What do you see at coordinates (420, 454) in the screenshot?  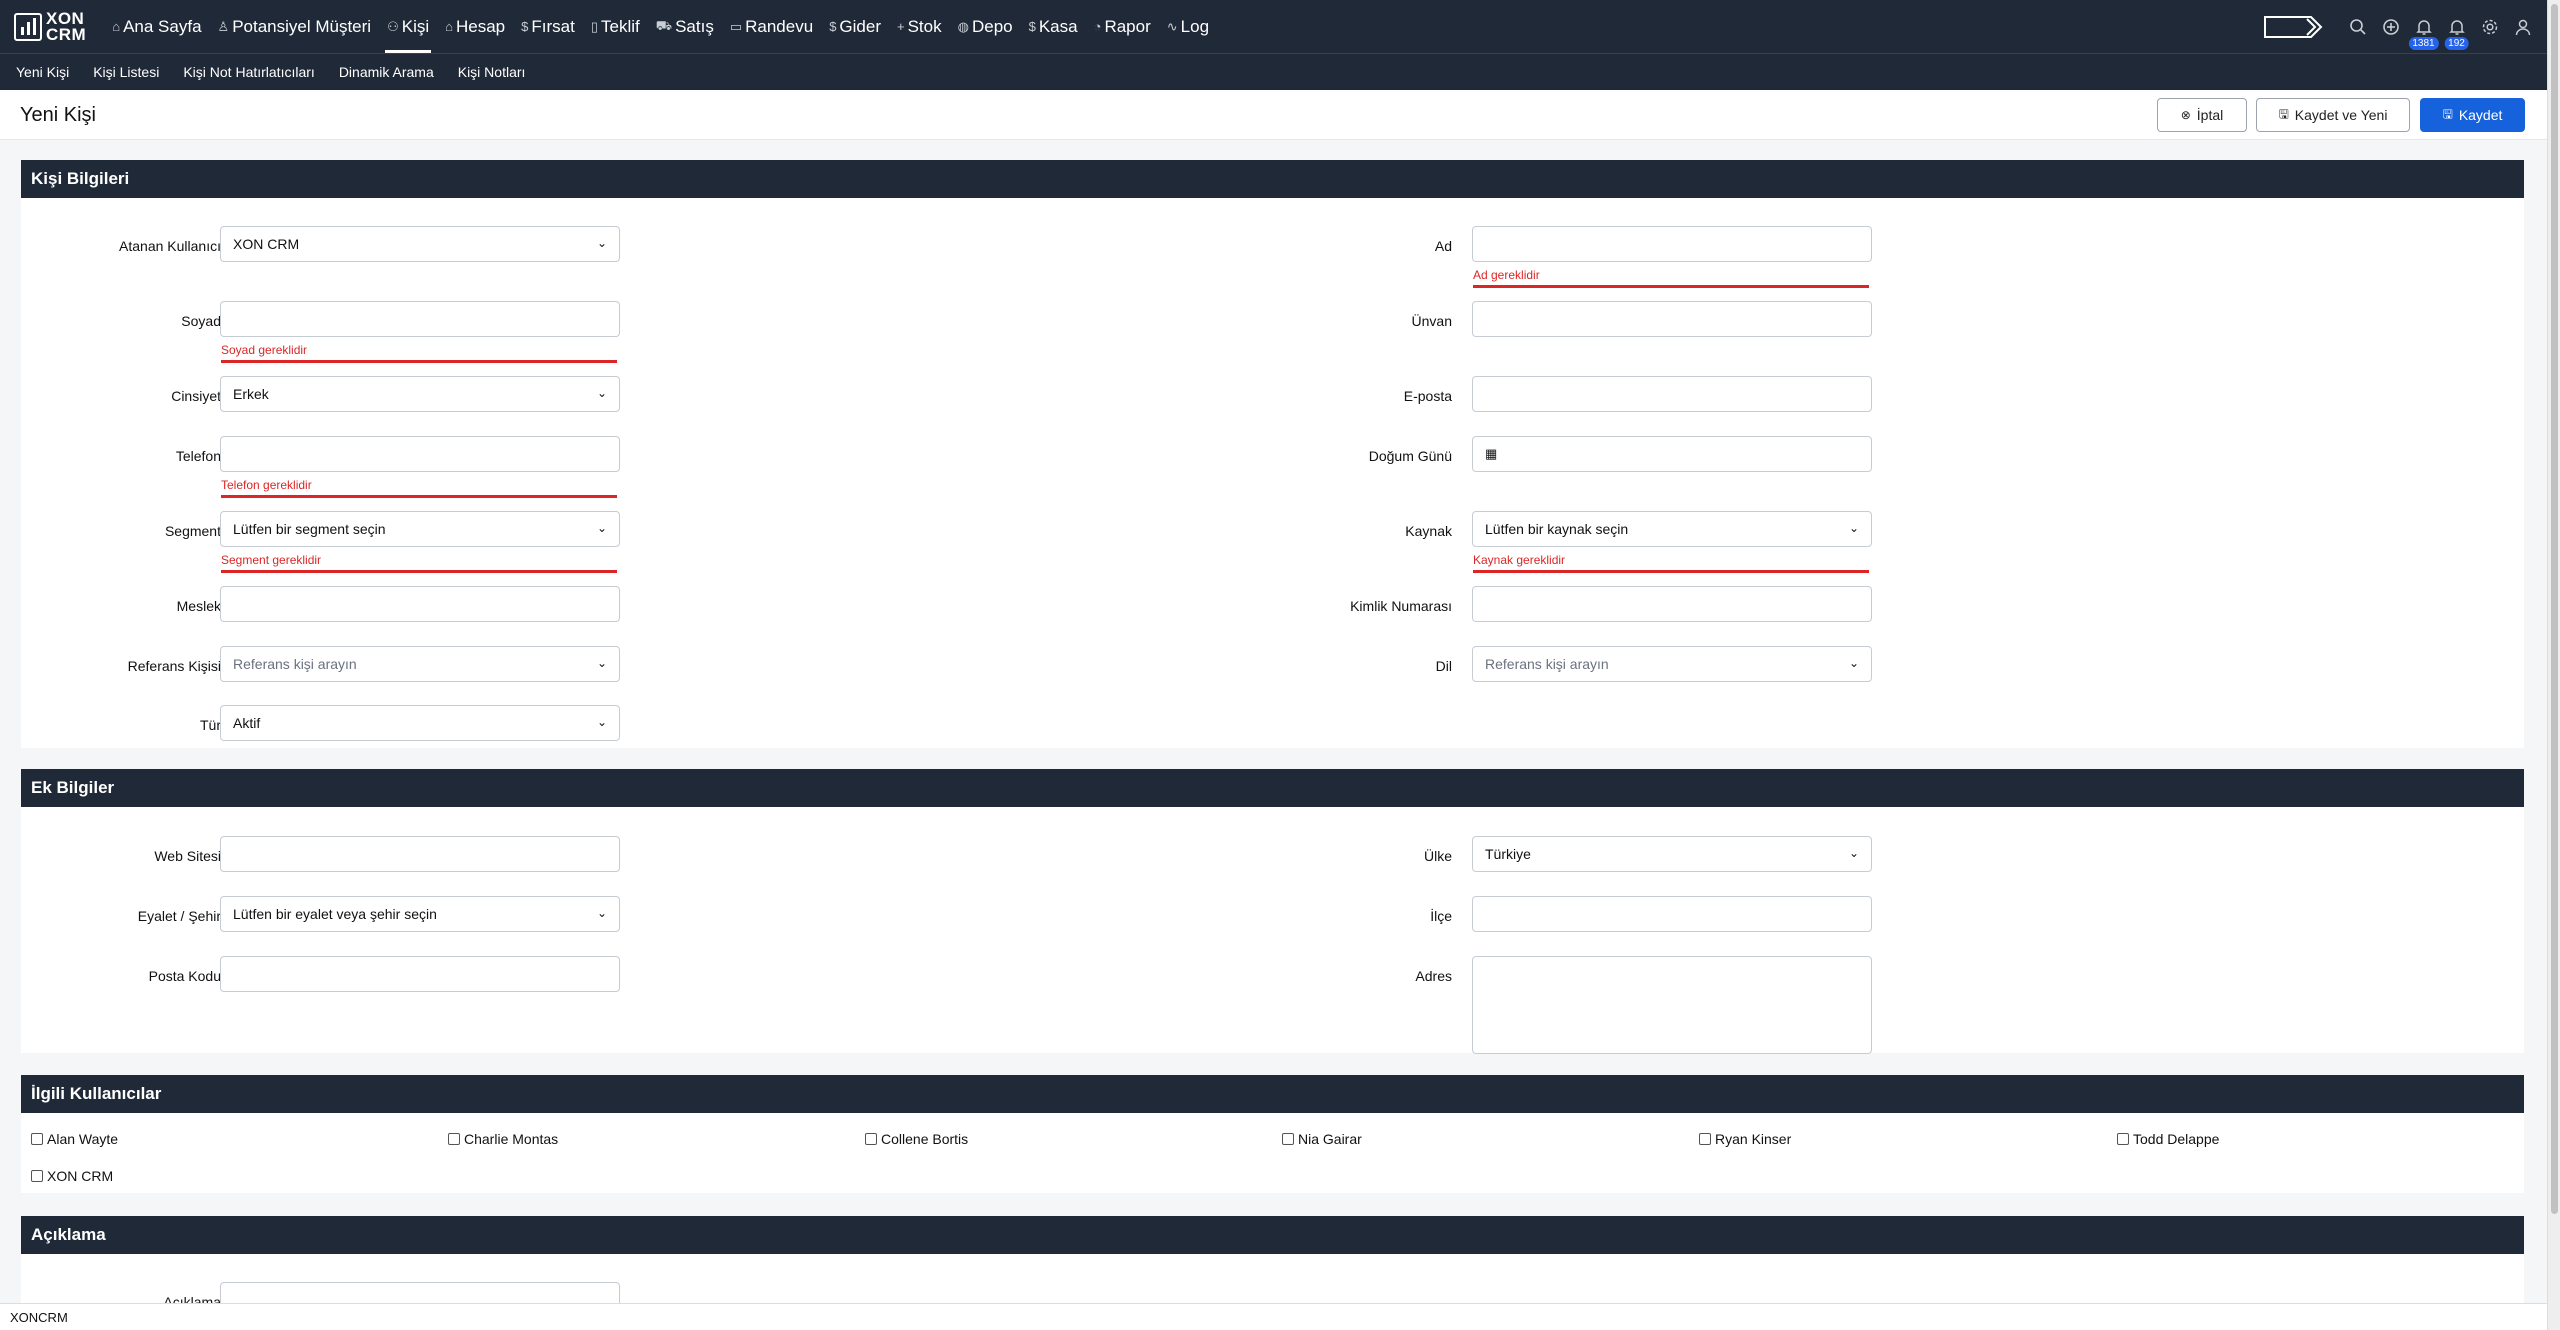 I see `telefon-input` at bounding box center [420, 454].